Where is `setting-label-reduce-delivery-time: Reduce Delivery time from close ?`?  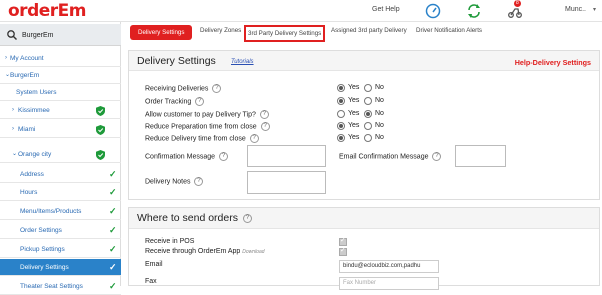 setting-label-reduce-delivery-time: Reduce Delivery time from close ? is located at coordinates (202, 138).